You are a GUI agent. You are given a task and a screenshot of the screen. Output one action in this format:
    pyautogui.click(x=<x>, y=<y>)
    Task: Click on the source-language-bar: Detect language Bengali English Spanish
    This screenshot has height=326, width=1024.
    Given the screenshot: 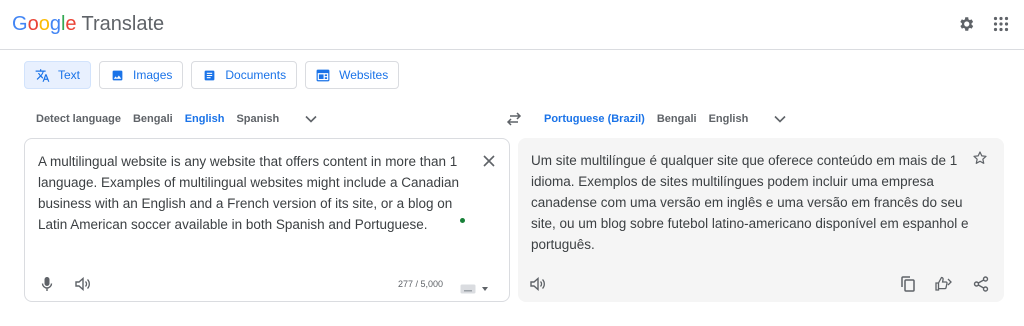 What is the action you would take?
    pyautogui.click(x=177, y=119)
    